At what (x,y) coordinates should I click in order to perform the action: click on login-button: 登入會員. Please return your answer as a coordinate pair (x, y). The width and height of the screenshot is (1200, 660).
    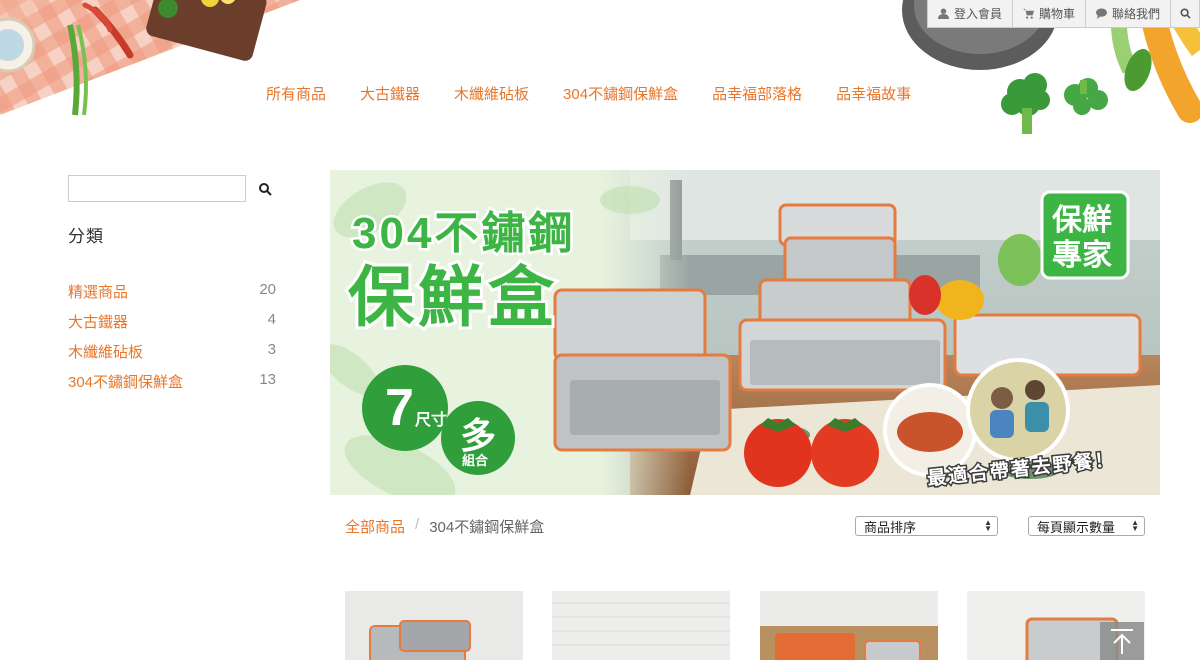
    Looking at the image, I should click on (969, 14).